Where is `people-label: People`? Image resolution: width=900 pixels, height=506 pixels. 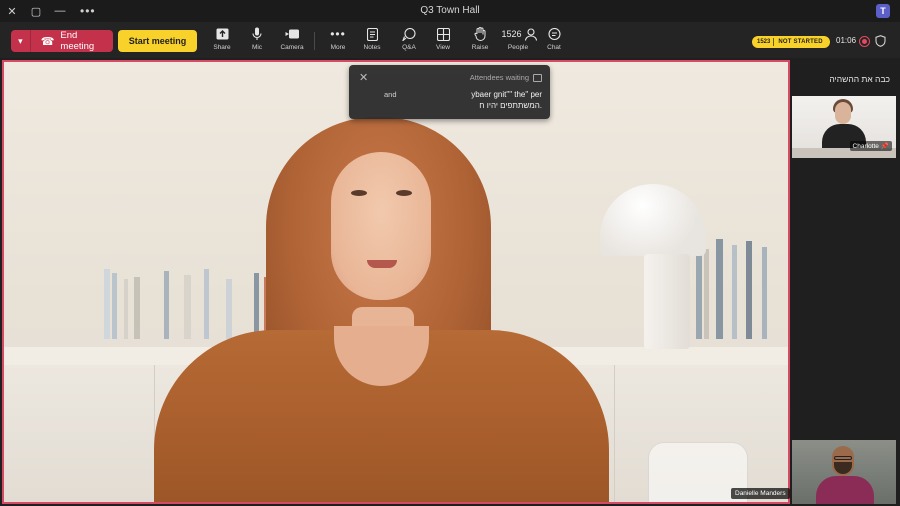 people-label: People is located at coordinates (518, 47).